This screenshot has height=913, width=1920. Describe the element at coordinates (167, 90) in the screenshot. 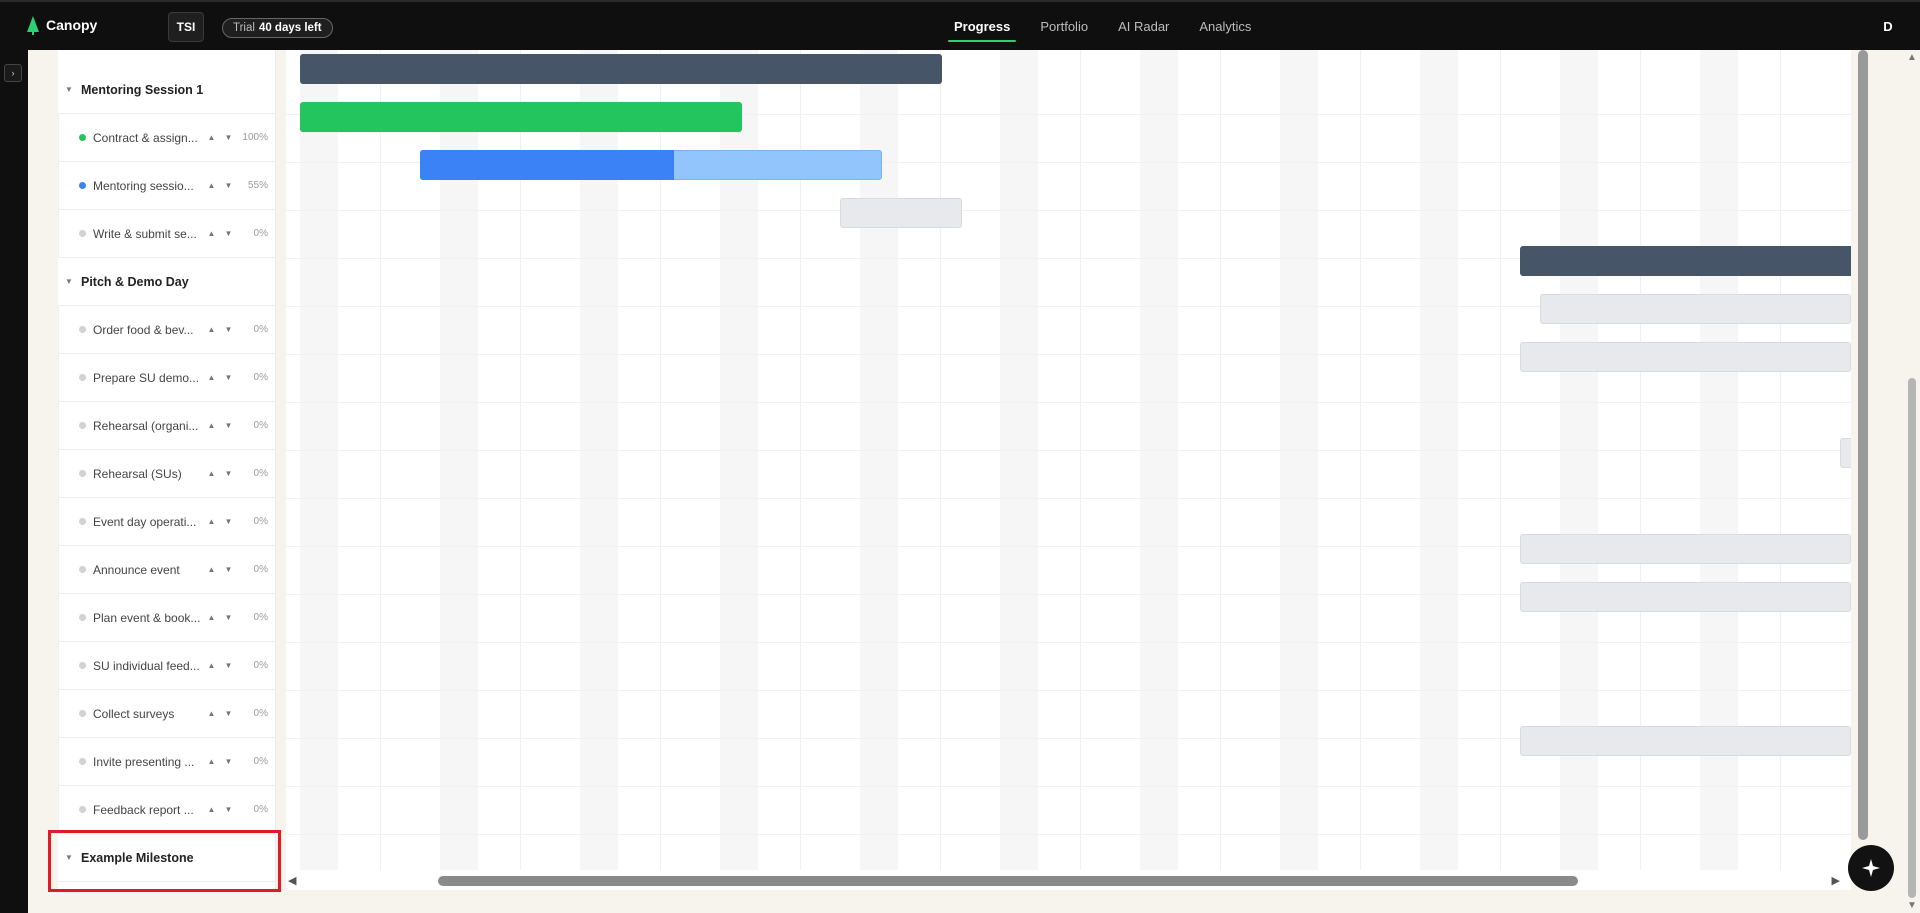

I see `milestone-row: ▼ Mentoring Session 1` at that location.